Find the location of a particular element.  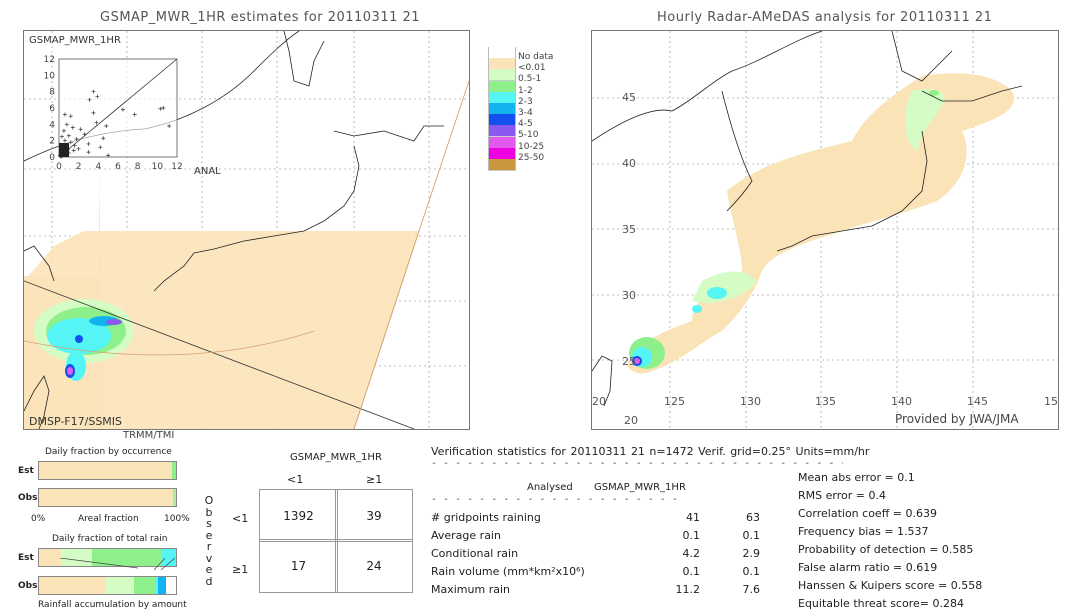

side-label-char: d is located at coordinates (209, 581).